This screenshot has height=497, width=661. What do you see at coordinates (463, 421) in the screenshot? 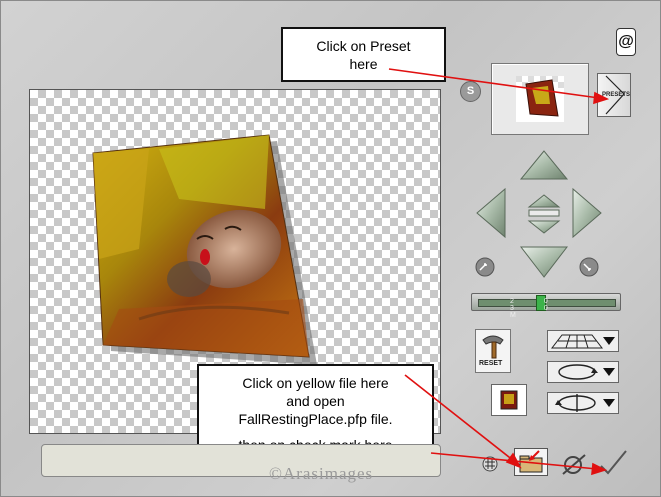
I see `arrow-to-file` at bounding box center [463, 421].